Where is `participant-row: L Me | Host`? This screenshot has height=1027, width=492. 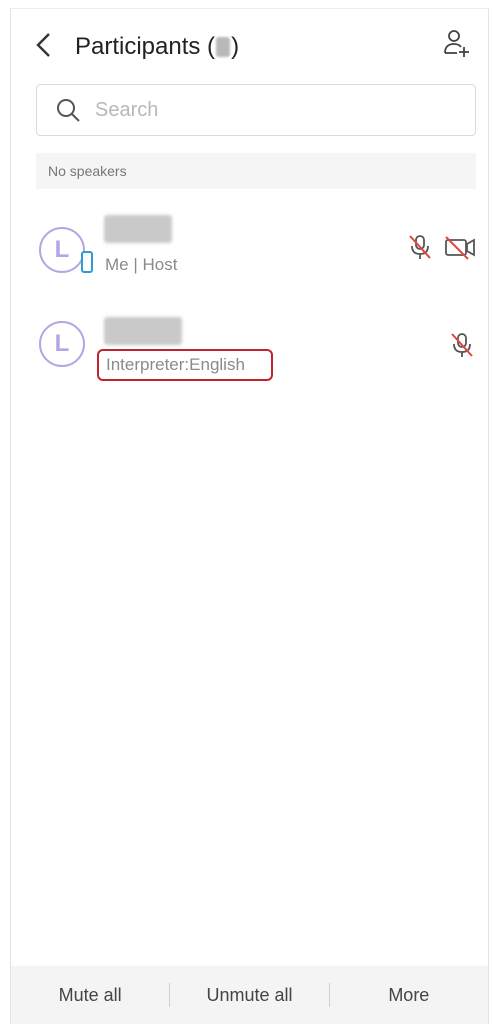 participant-row: L Me | Host is located at coordinates (249, 259).